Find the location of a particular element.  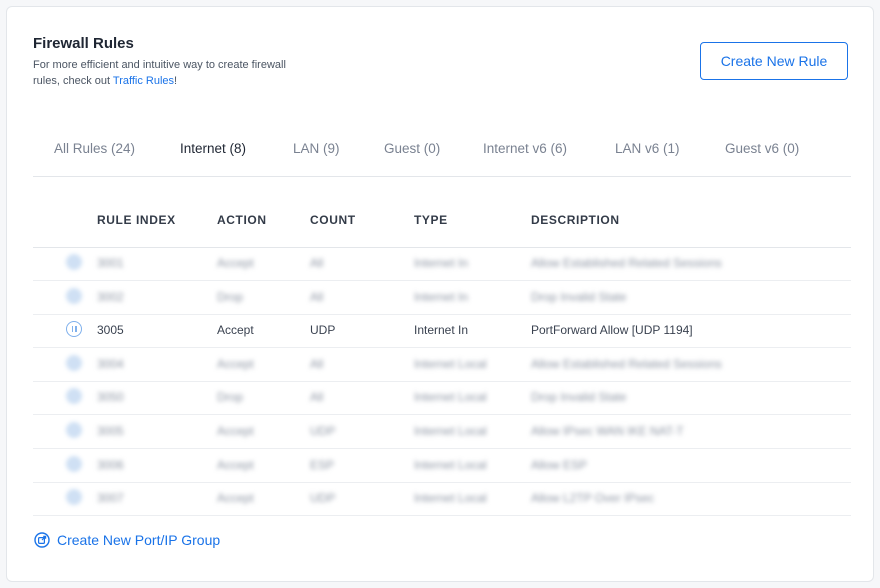

tab-lan: LAN (9) is located at coordinates (316, 148).